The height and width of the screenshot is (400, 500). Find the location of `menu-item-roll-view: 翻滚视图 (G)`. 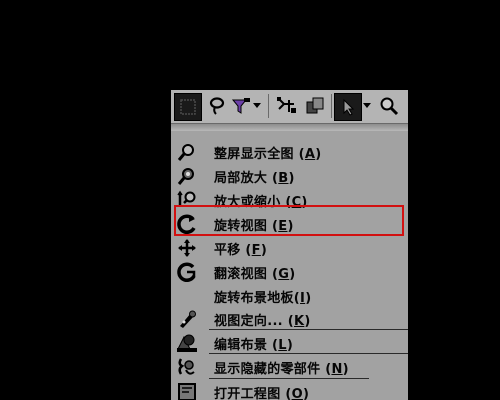

menu-item-roll-view: 翻滚视图 (G) is located at coordinates (289, 272).